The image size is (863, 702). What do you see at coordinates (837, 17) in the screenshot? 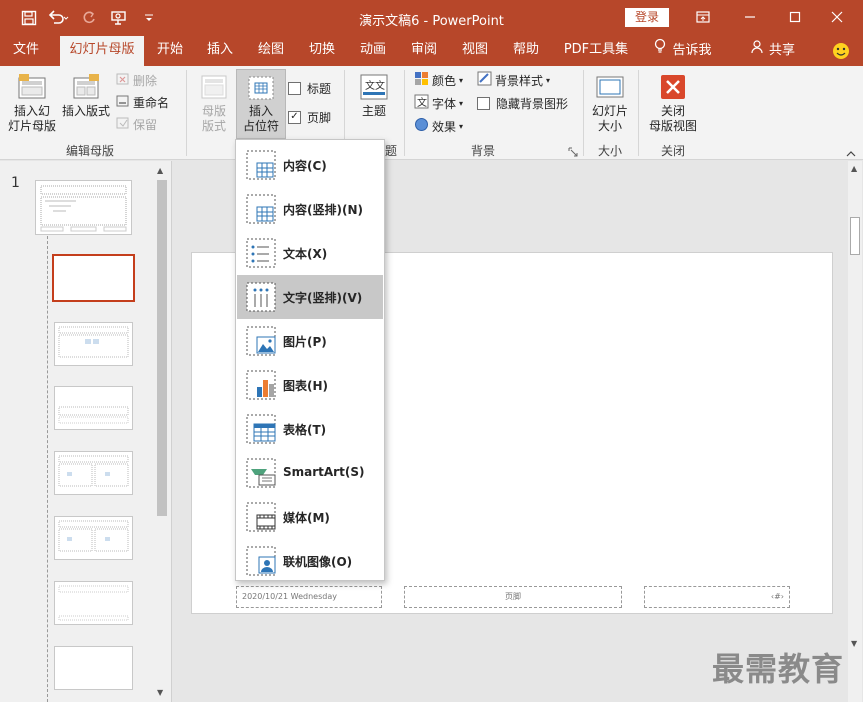
I see `close-icon` at bounding box center [837, 17].